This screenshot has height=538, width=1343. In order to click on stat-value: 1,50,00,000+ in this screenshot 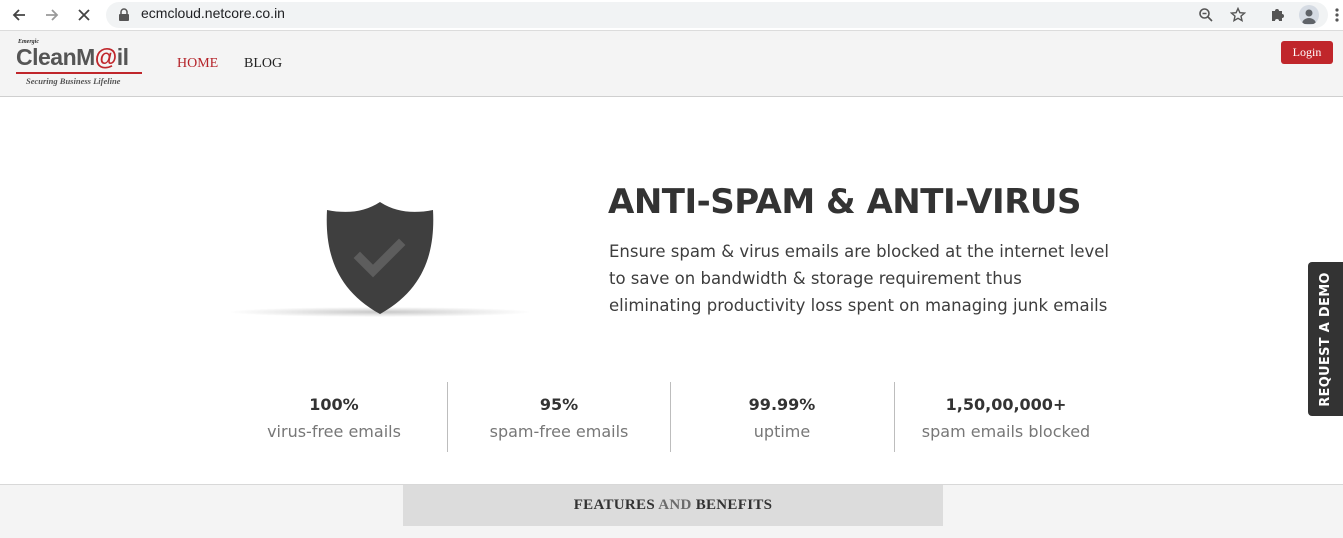, I will do `click(1006, 404)`.